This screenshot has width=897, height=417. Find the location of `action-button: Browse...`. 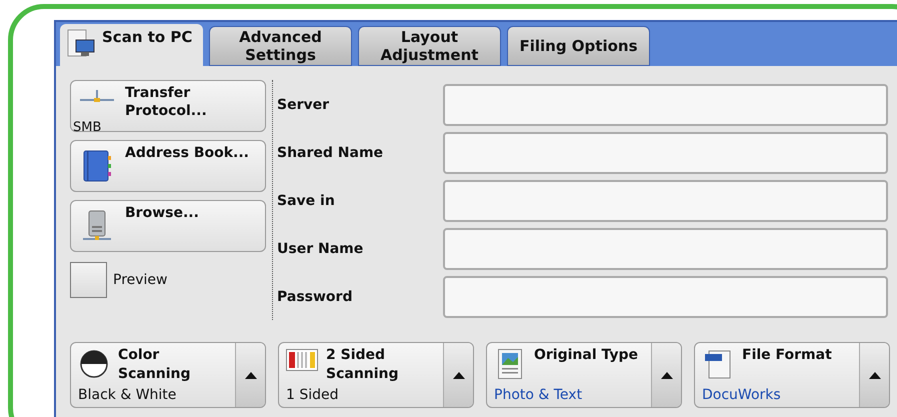

action-button: Browse... is located at coordinates (168, 226).